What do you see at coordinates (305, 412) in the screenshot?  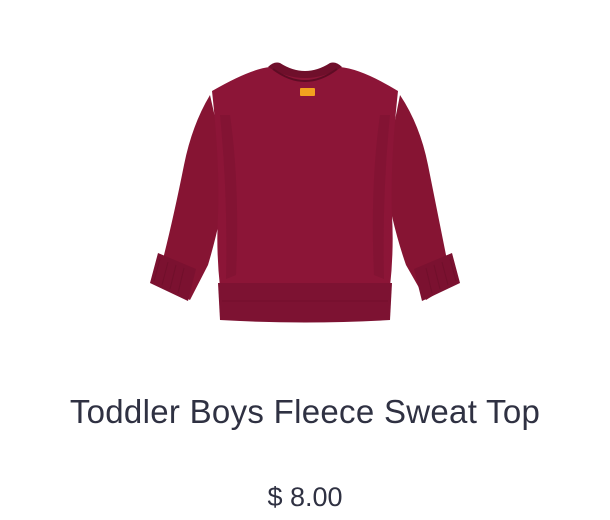 I see `product-title: Toddler Boys Fleece Sweat Top` at bounding box center [305, 412].